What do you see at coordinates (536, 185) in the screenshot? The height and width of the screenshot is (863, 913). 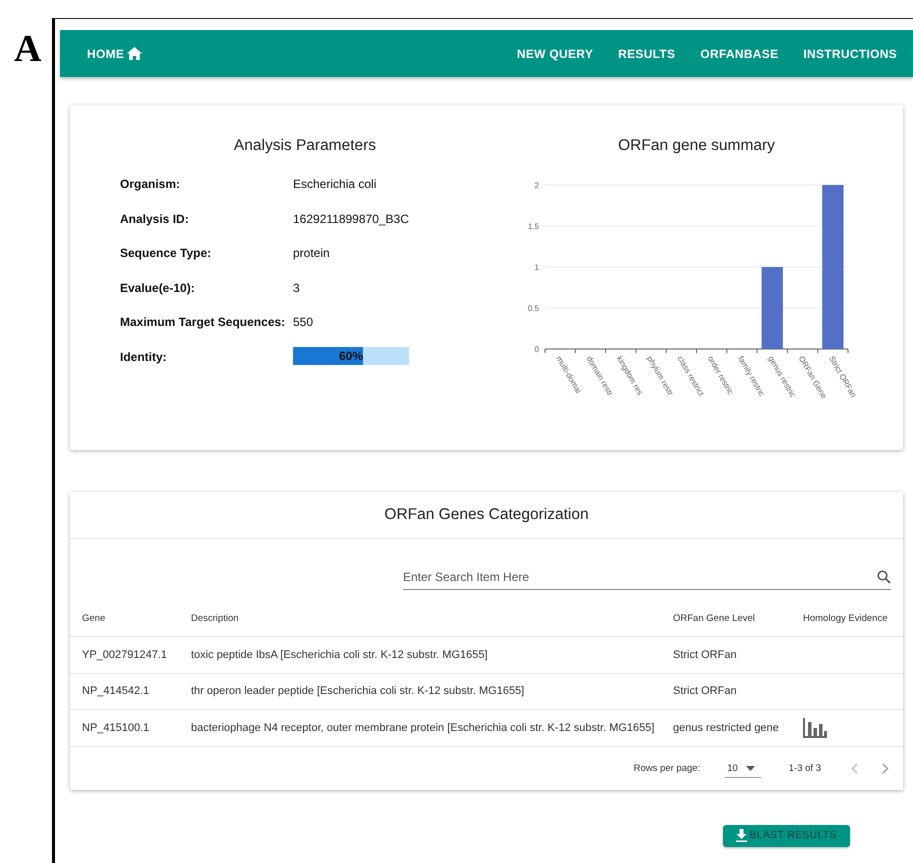 I see `y-tick-label: 2` at bounding box center [536, 185].